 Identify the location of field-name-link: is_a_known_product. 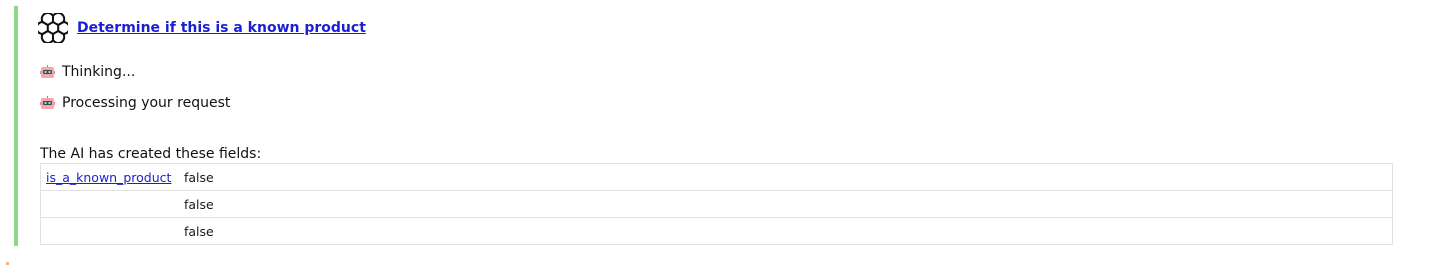
(108, 177).